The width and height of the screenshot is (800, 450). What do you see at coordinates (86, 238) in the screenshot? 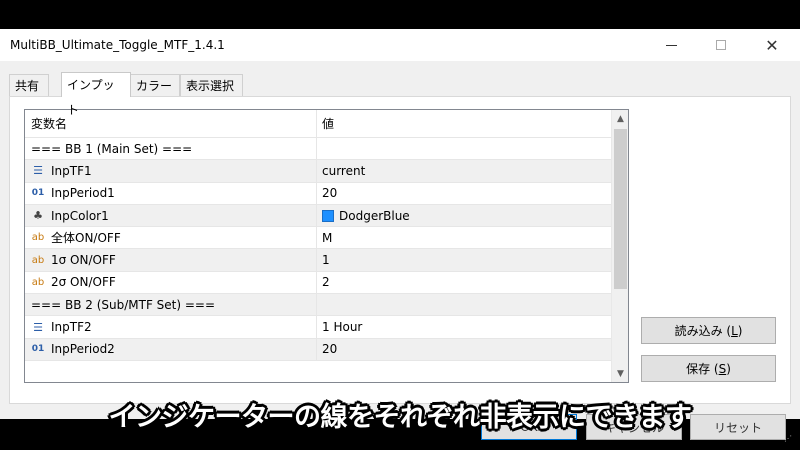
I see `variable-name: 全体ON/OFF` at bounding box center [86, 238].